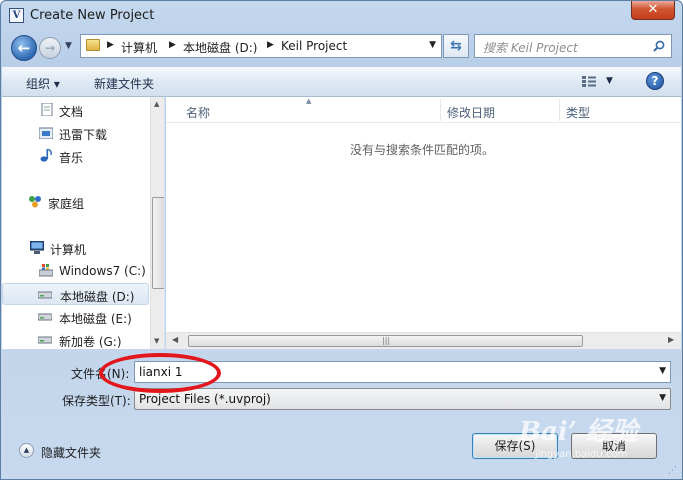 The height and width of the screenshot is (480, 683). I want to click on nav-item-label: 迅雷下载, so click(83, 135).